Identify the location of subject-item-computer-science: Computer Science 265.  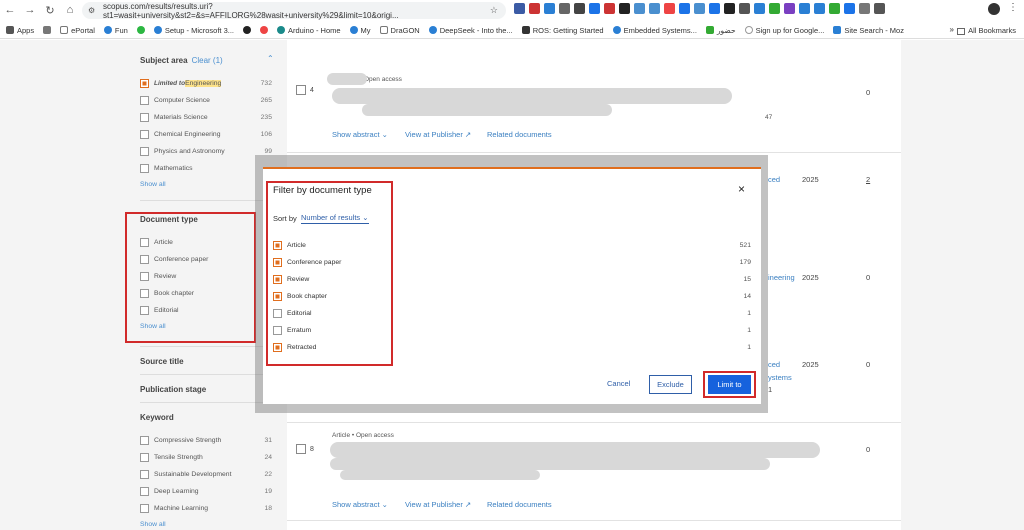
(210, 100).